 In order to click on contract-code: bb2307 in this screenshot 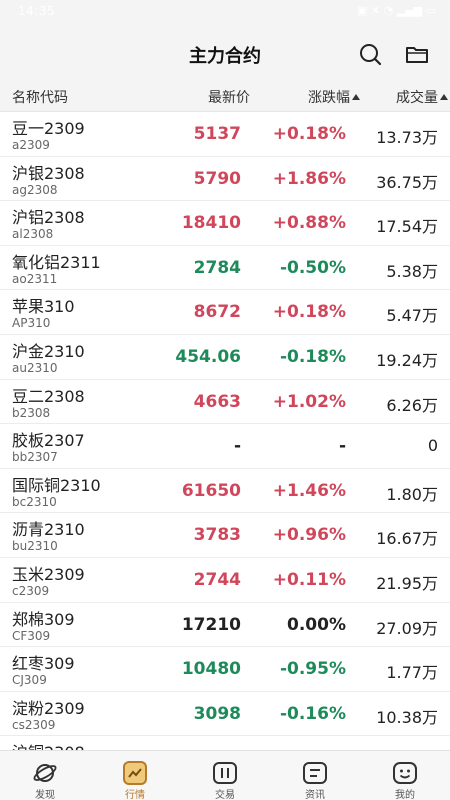, I will do `click(35, 457)`.